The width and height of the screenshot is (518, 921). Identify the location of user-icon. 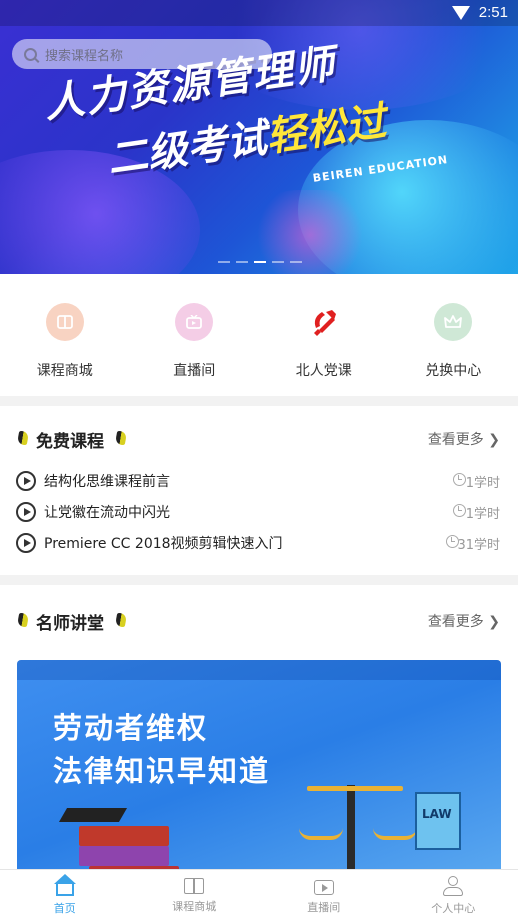
(453, 886).